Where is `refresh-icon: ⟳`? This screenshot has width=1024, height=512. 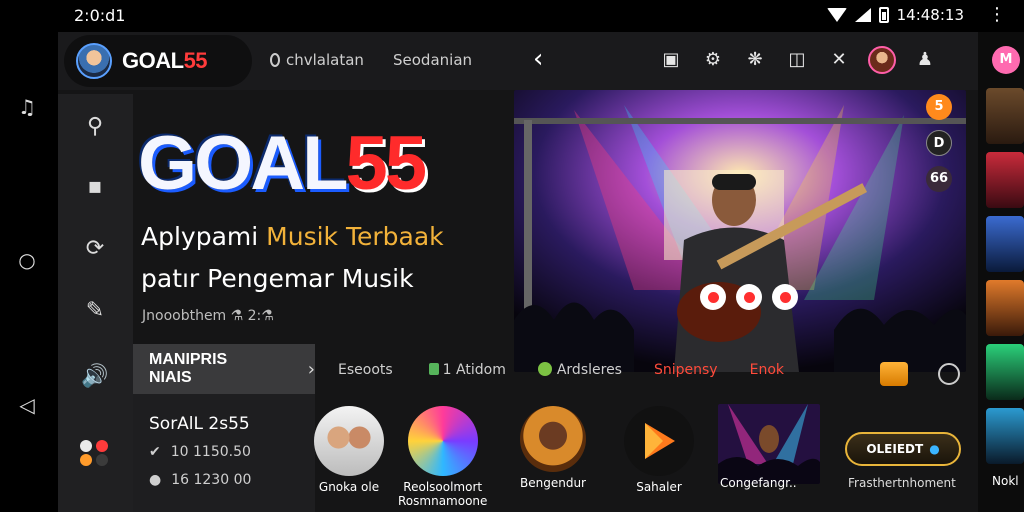
refresh-icon: ⟳ is located at coordinates (95, 249).